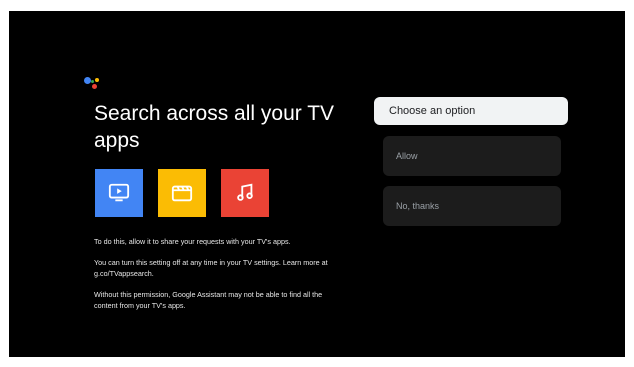 This screenshot has height=367, width=634. Describe the element at coordinates (472, 156) in the screenshot. I see `allow-button: Allow` at that location.